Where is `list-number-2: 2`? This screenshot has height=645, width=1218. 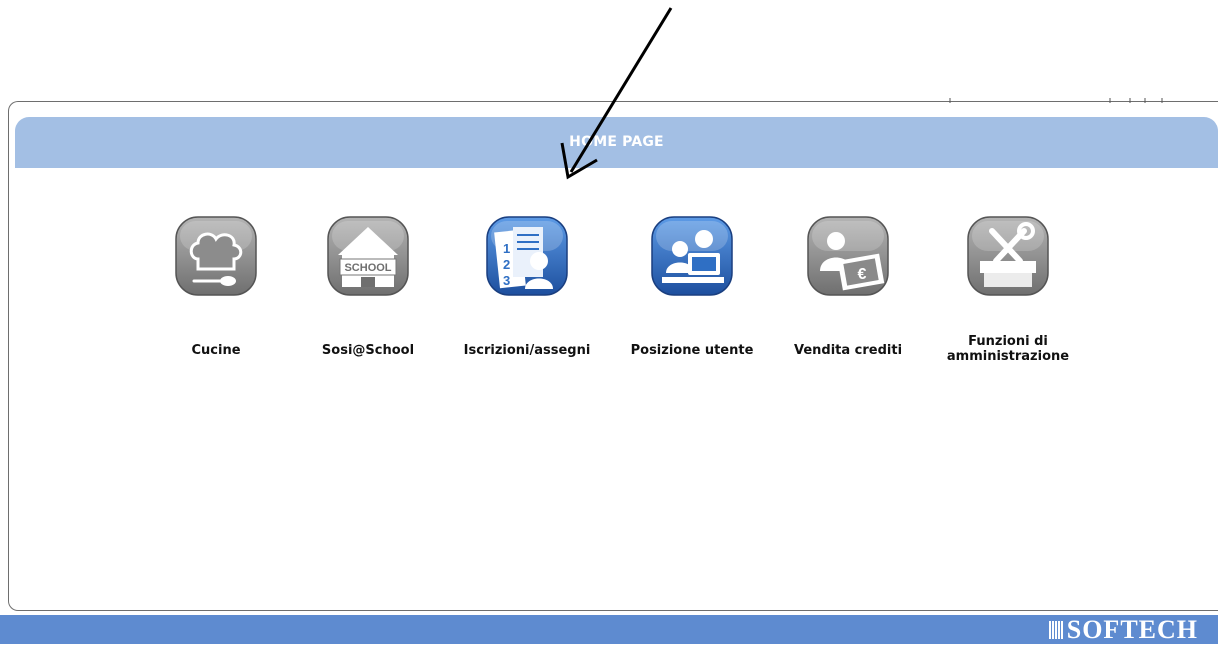
list-number-2: 2 is located at coordinates (506, 264).